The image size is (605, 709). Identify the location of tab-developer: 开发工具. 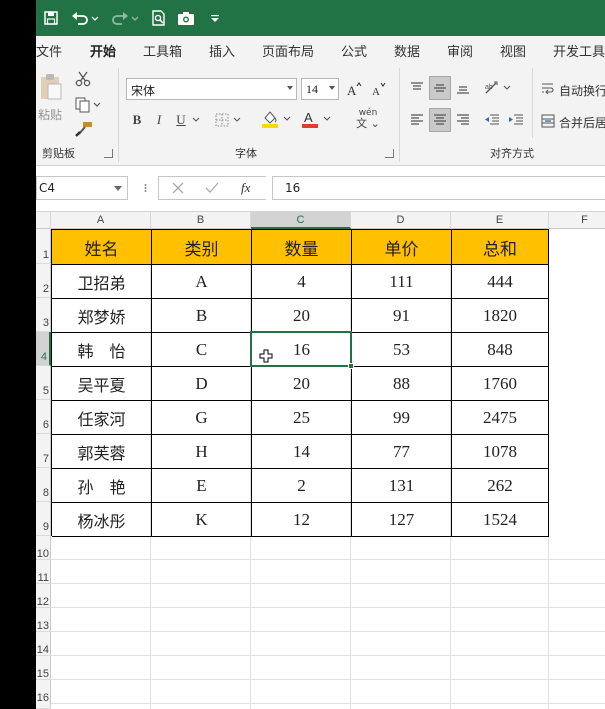
(579, 50).